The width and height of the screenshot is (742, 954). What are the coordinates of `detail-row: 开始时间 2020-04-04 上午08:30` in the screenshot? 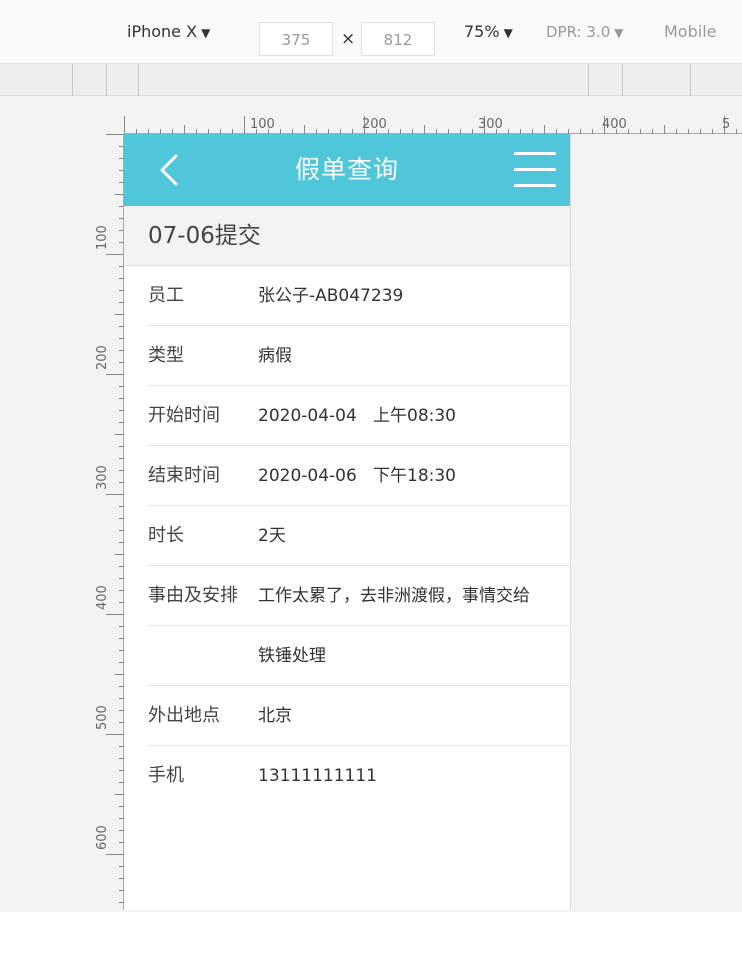 It's located at (359, 416).